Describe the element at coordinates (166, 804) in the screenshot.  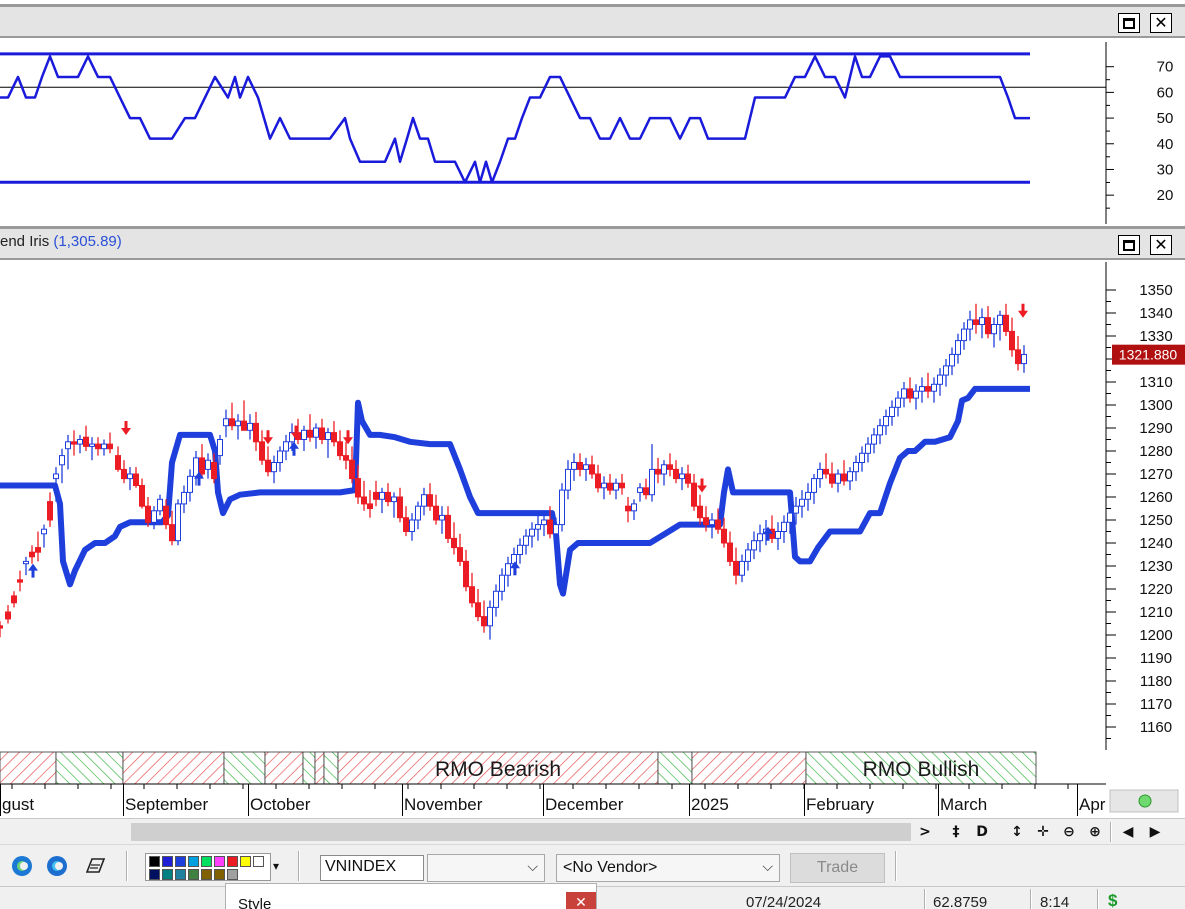
I see `x-tick-label: September` at that location.